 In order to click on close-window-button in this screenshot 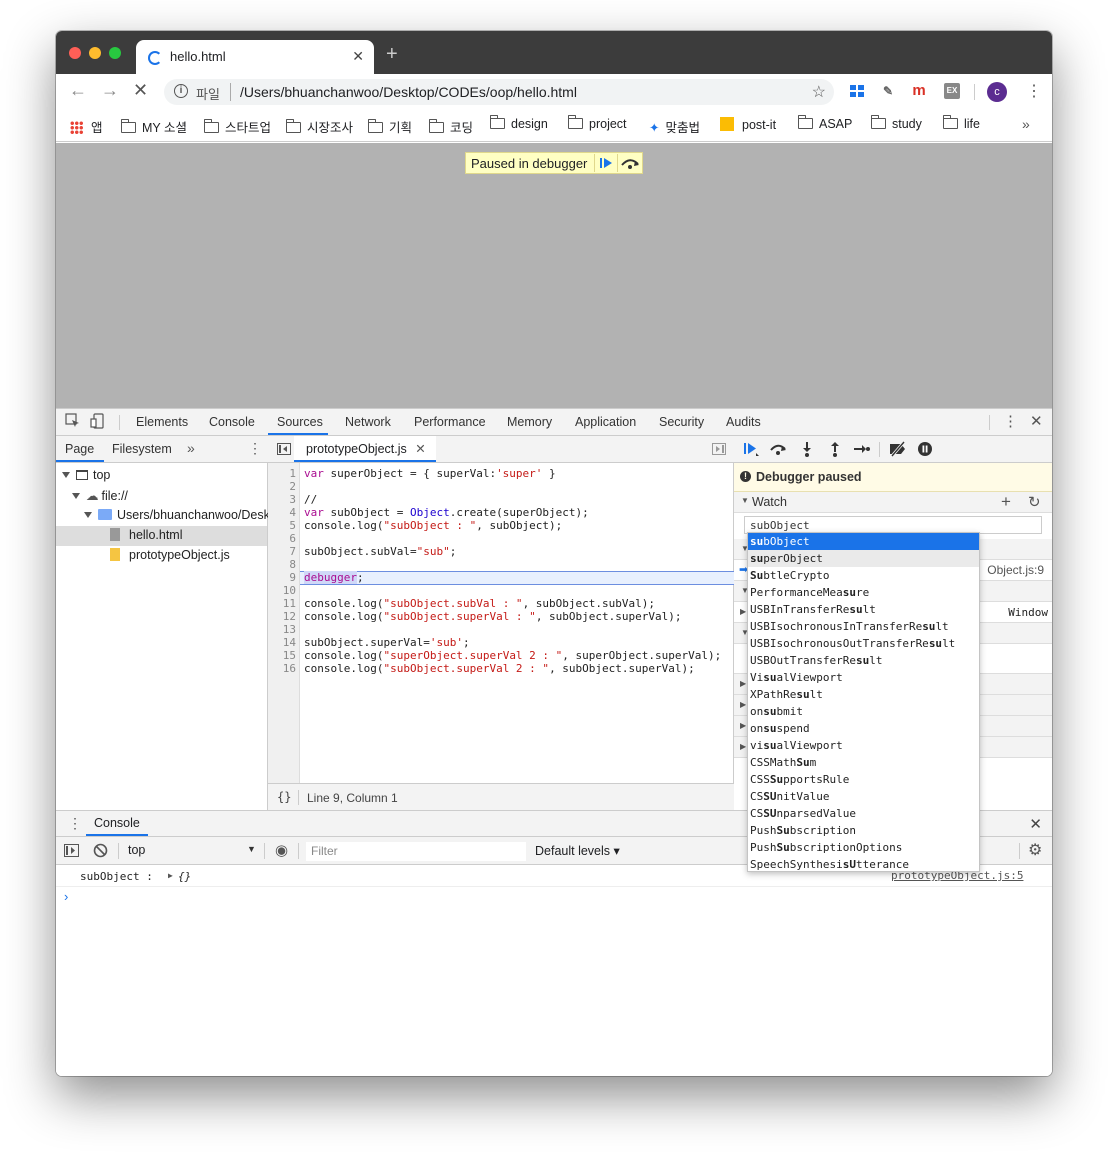, I will do `click(75, 53)`.